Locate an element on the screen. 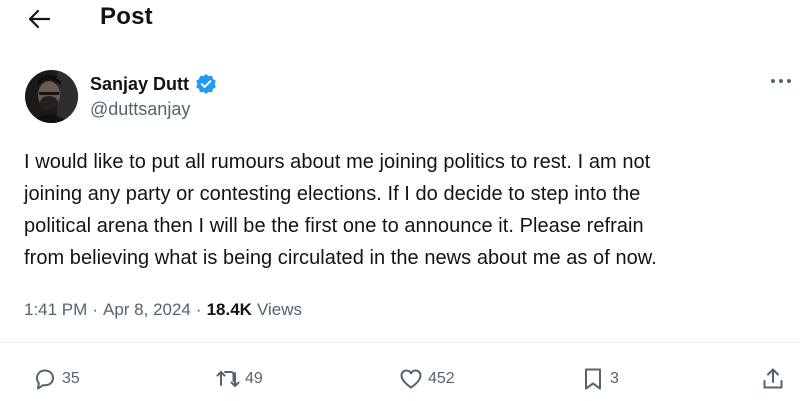  bookmark-count: 3 is located at coordinates (614, 378).